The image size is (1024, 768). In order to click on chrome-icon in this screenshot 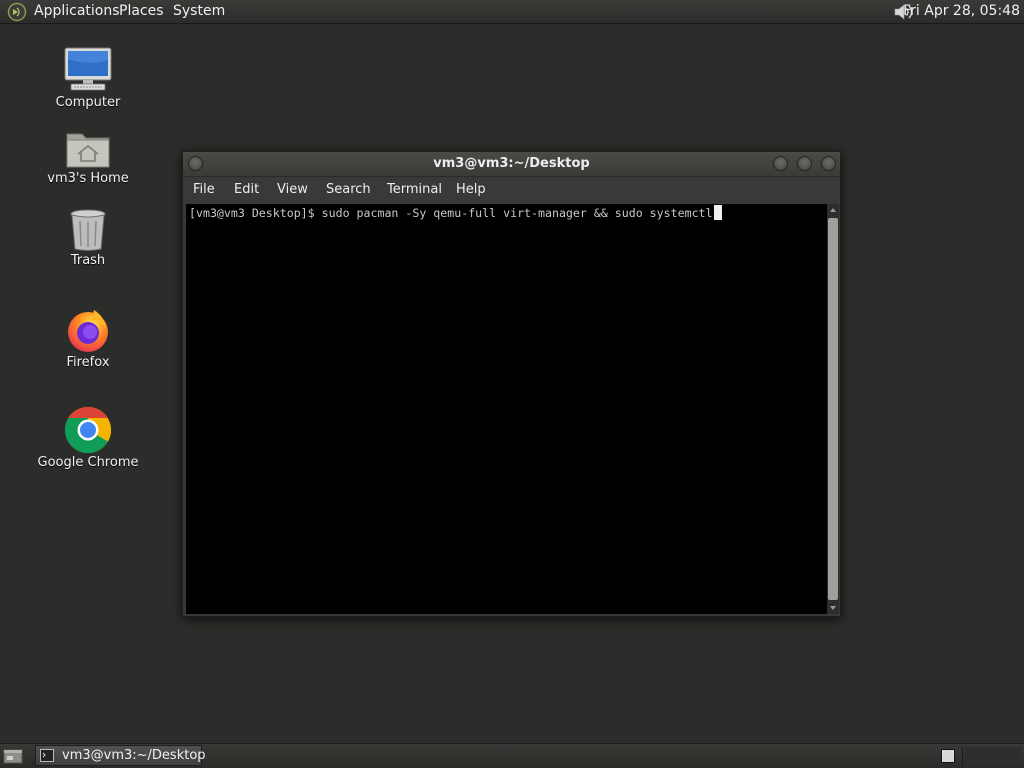, I will do `click(88, 430)`.